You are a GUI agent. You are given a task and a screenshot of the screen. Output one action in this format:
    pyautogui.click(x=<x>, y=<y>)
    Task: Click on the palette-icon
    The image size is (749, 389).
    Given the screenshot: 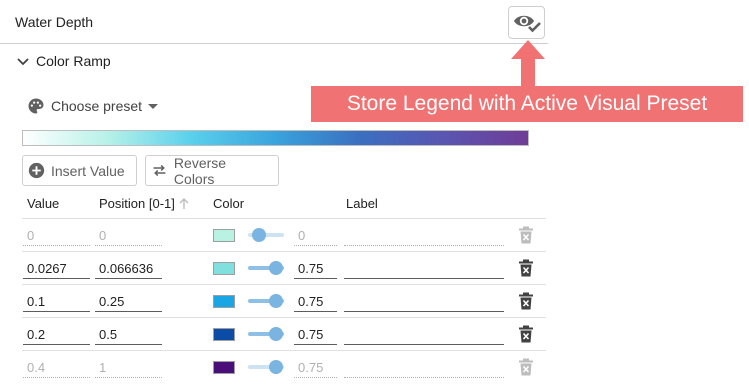 What is the action you would take?
    pyautogui.click(x=36, y=106)
    